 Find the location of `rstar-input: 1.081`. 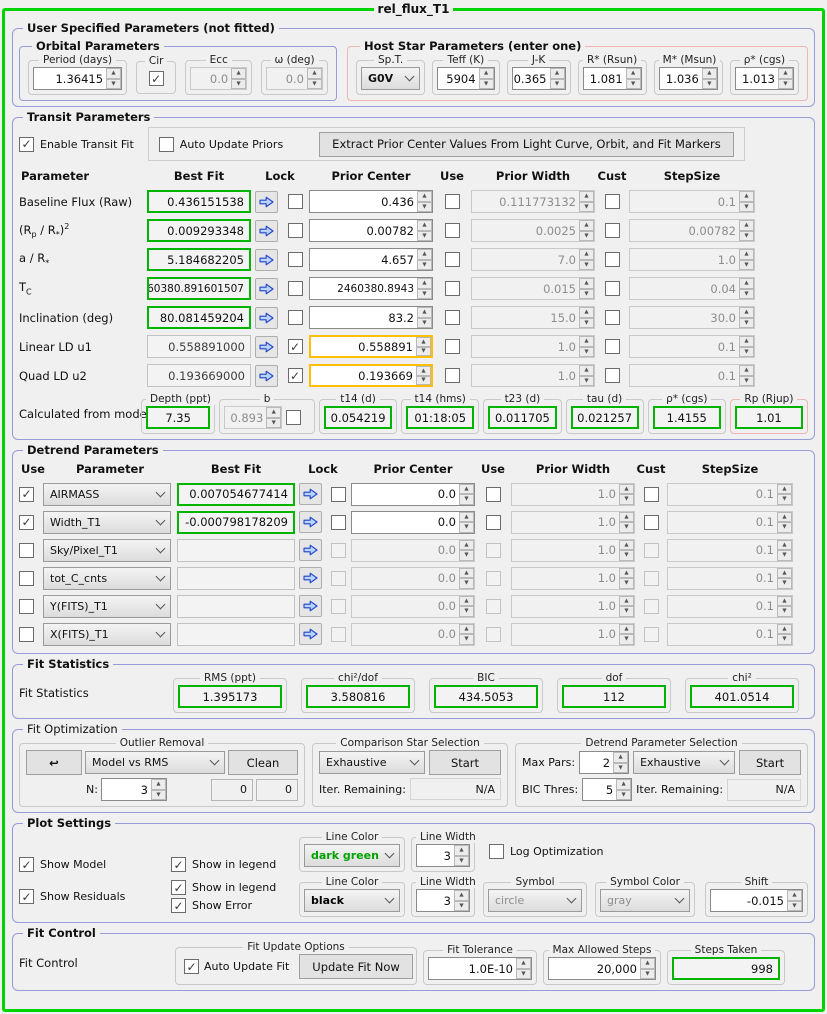

rstar-input: 1.081 is located at coordinates (612, 78).